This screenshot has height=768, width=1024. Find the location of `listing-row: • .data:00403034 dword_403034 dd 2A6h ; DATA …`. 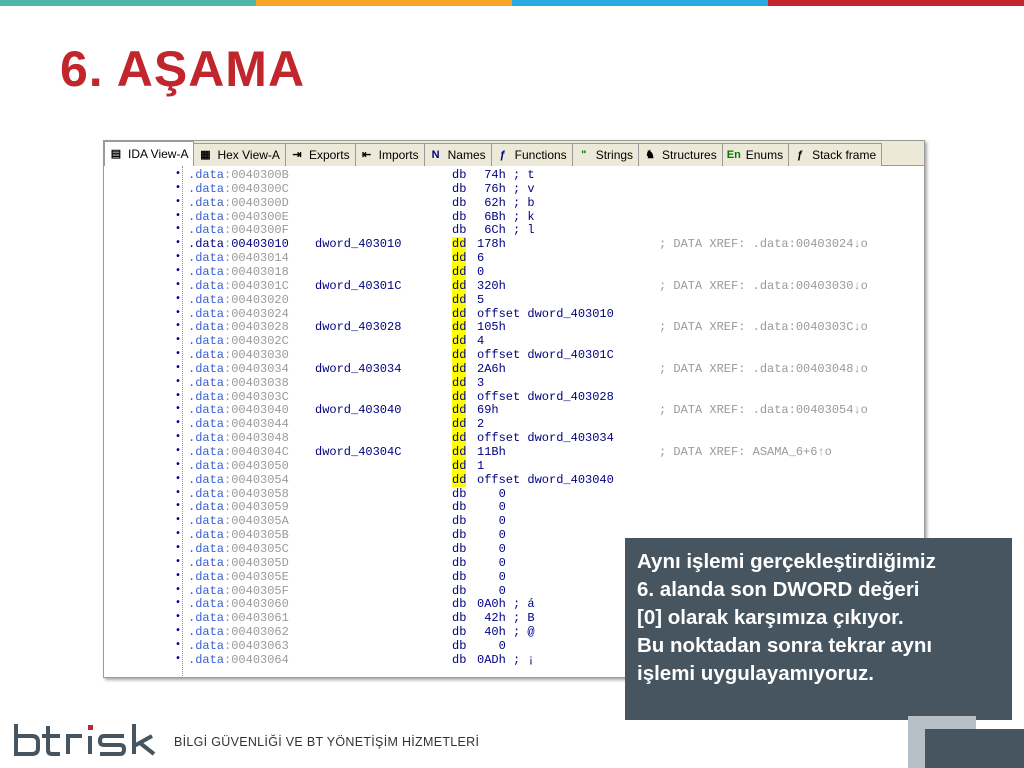

listing-row: • .data:00403034 dword_403034 dd 2A6h ; DATA … is located at coordinates (514, 368).